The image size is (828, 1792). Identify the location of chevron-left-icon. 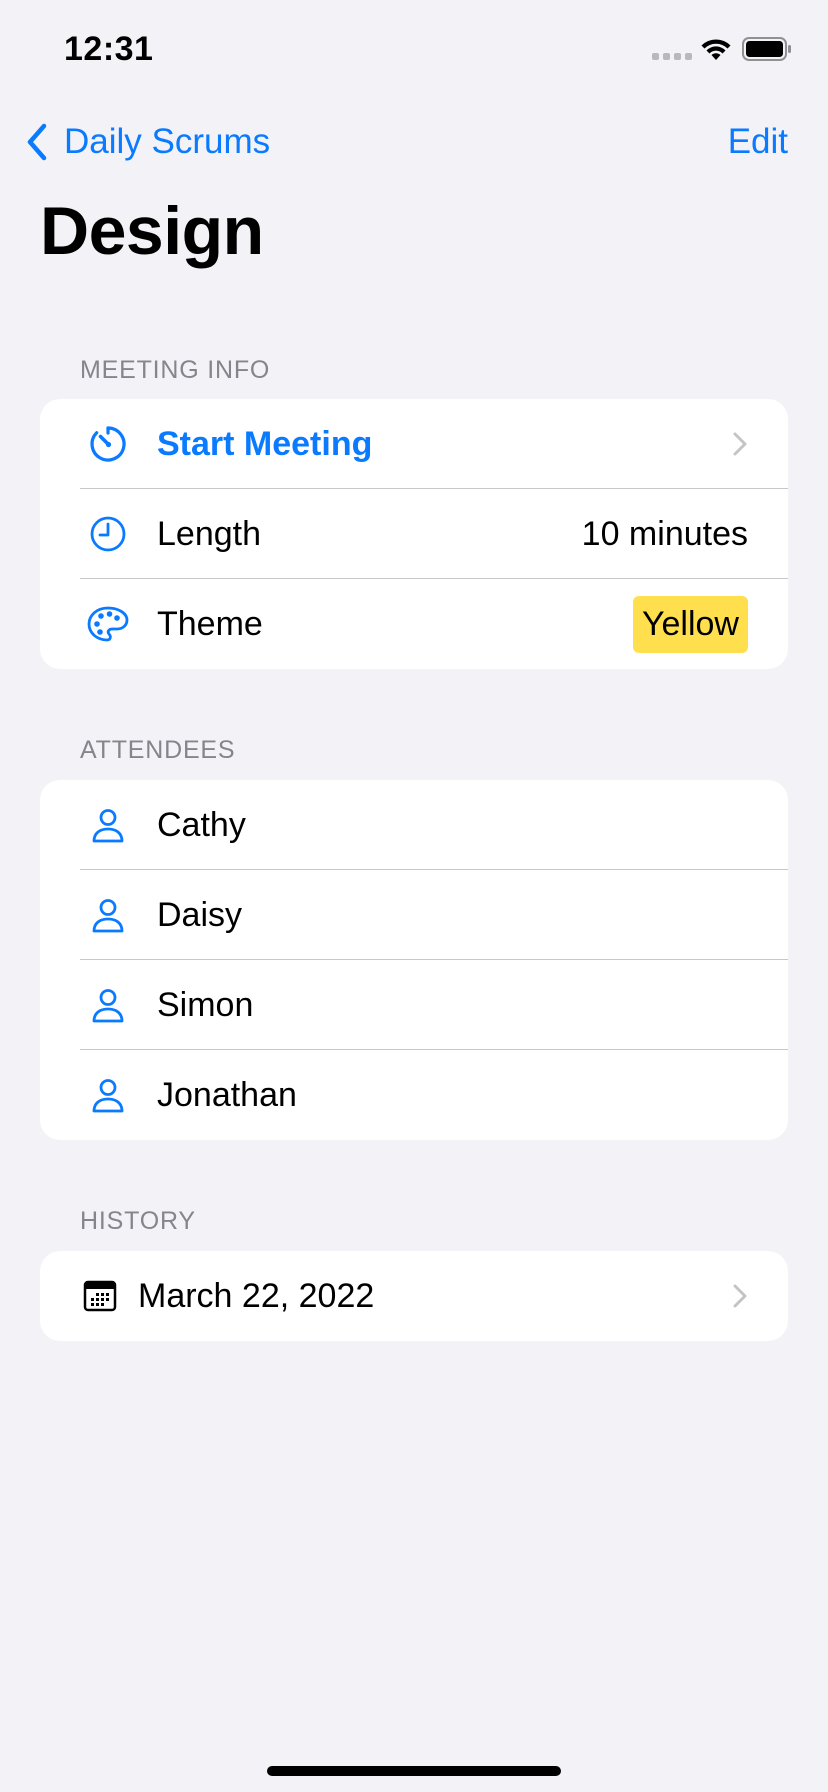
(37, 142).